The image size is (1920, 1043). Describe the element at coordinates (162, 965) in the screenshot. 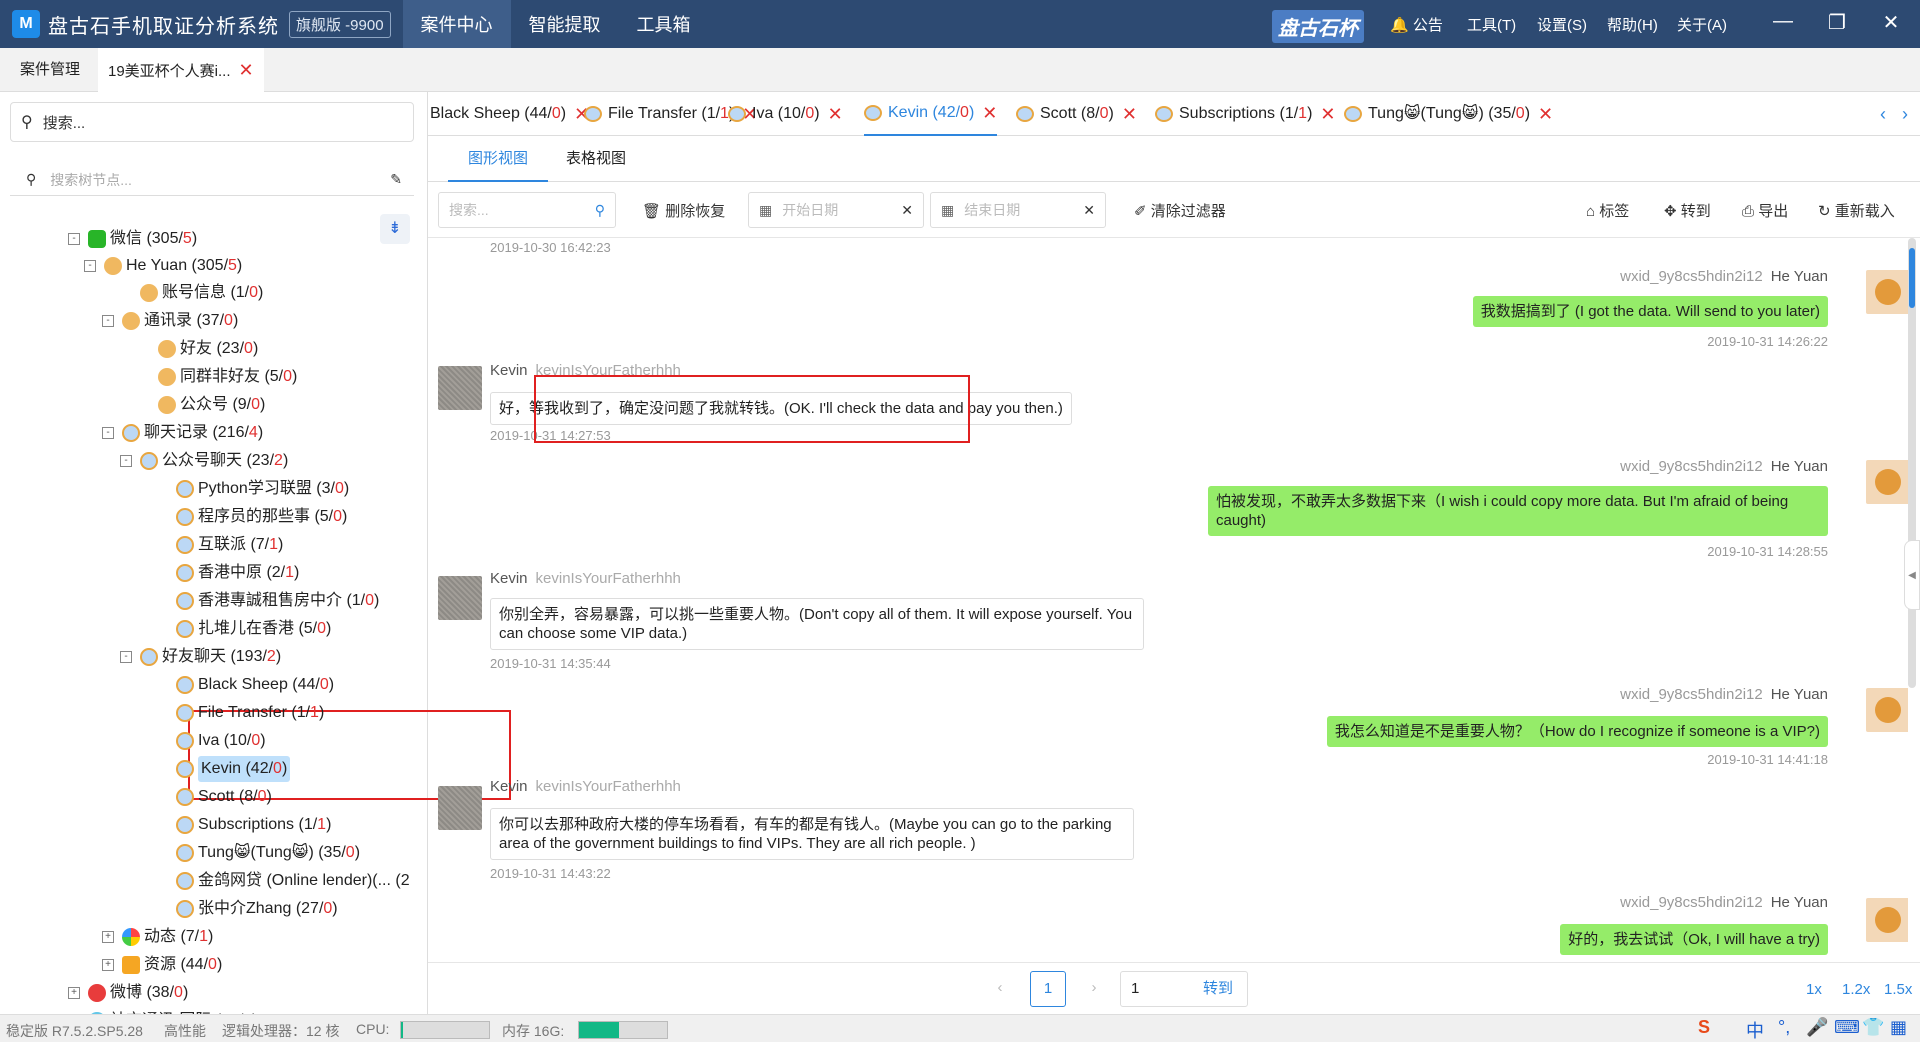

I see `tree-node: + 资源 (44/0)` at that location.